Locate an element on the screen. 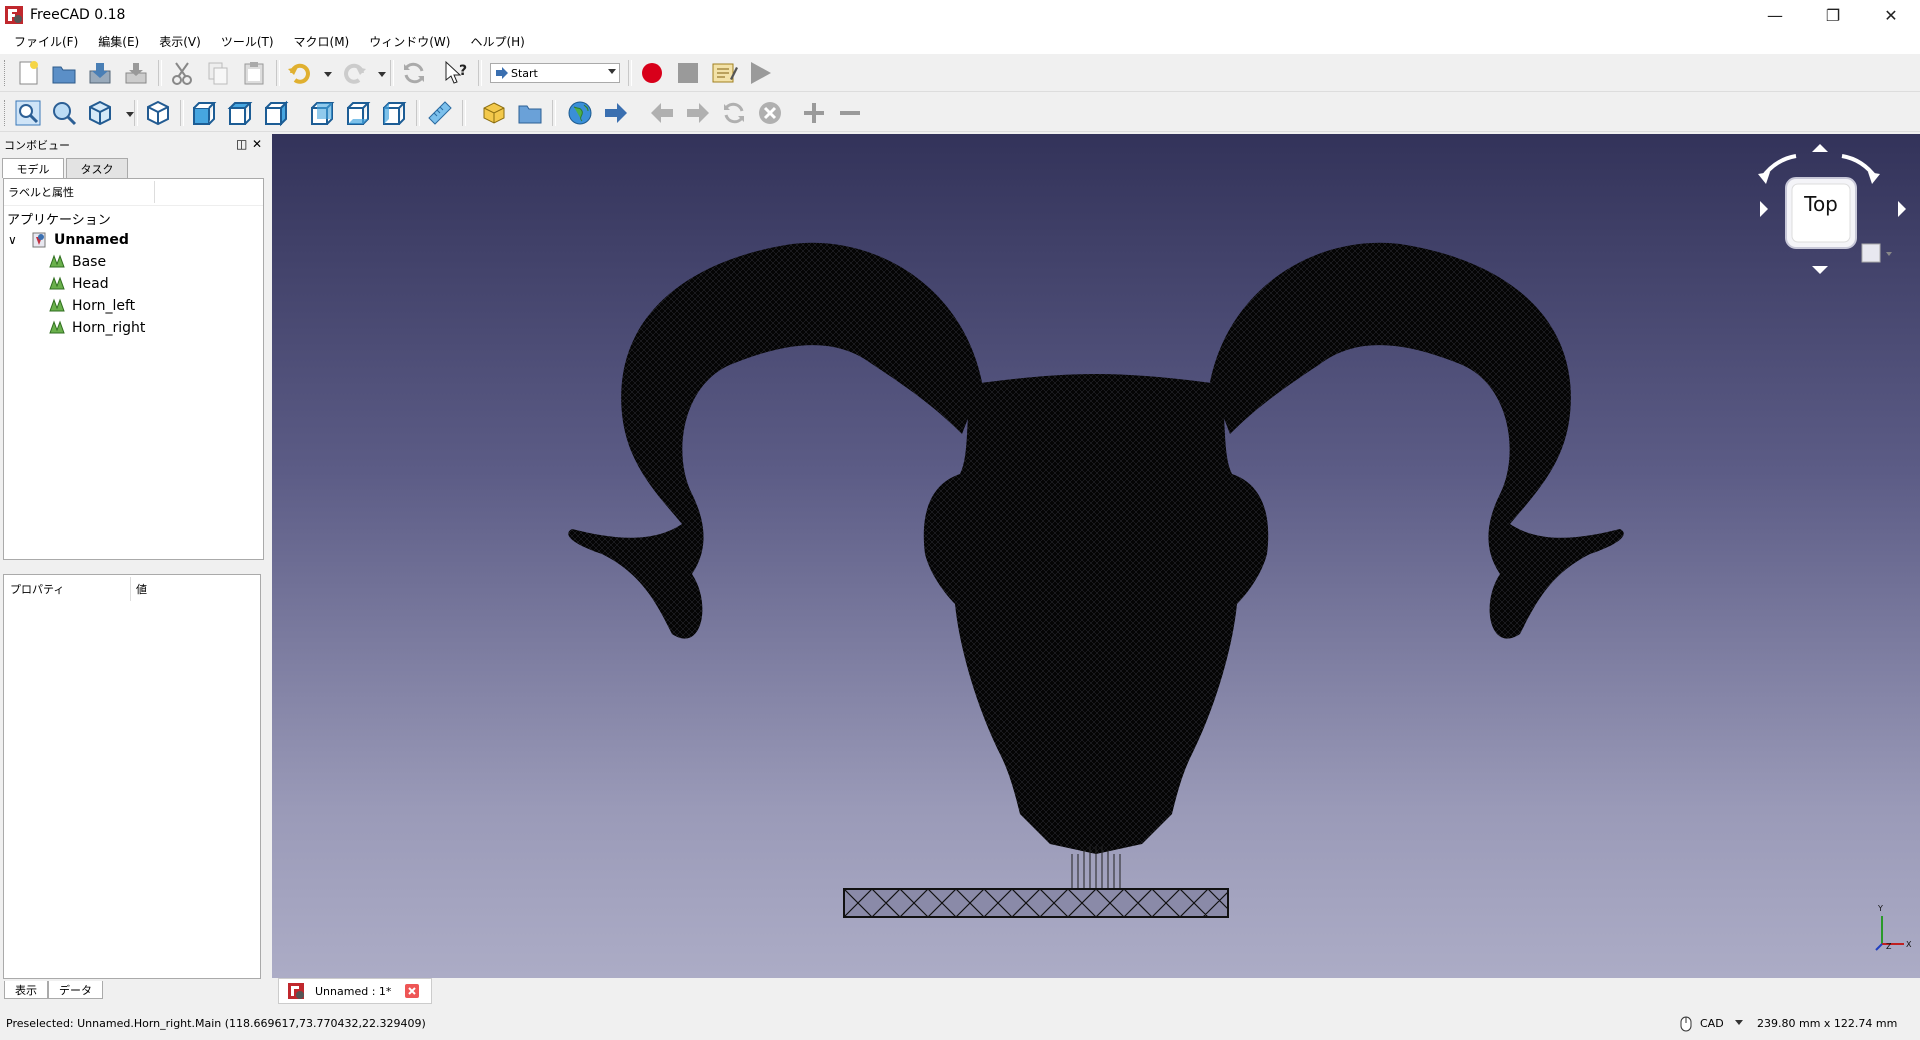 This screenshot has width=1920, height=1040. forward-button is located at coordinates (698, 113).